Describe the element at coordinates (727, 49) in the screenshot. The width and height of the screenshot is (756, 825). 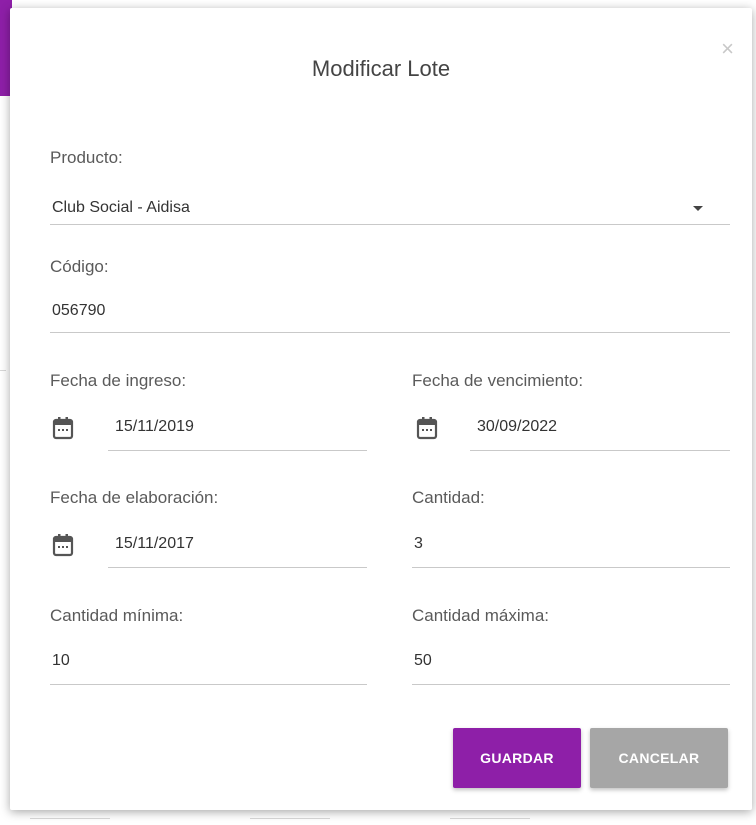
I see `close-icon: ×` at that location.